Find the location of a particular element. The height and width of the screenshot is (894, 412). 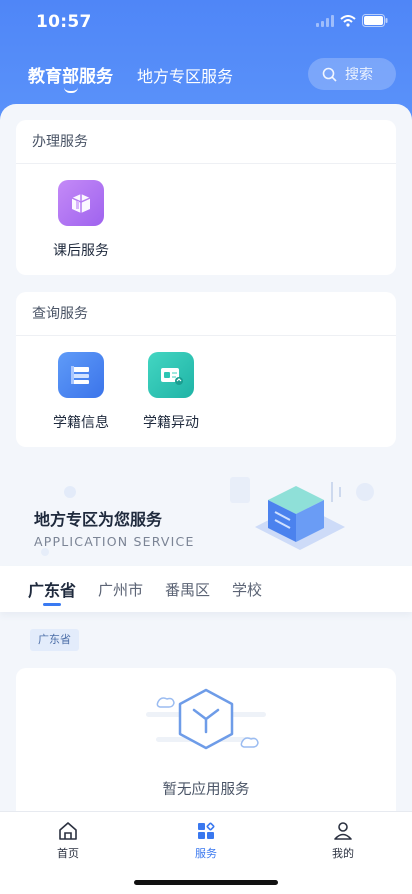

tabbar-services: 服务 is located at coordinates (206, 840).